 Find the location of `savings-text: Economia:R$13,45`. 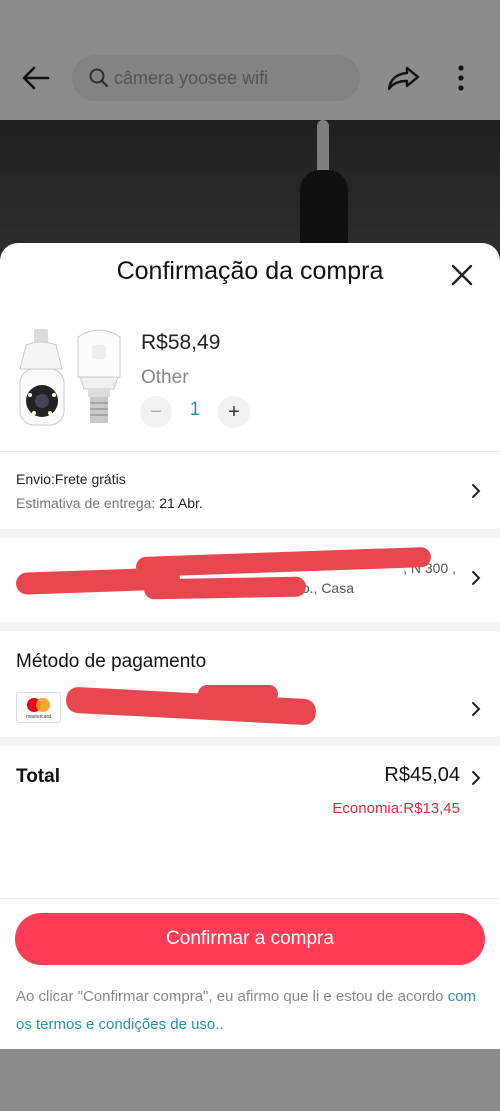

savings-text: Economia:R$13,45 is located at coordinates (396, 808).